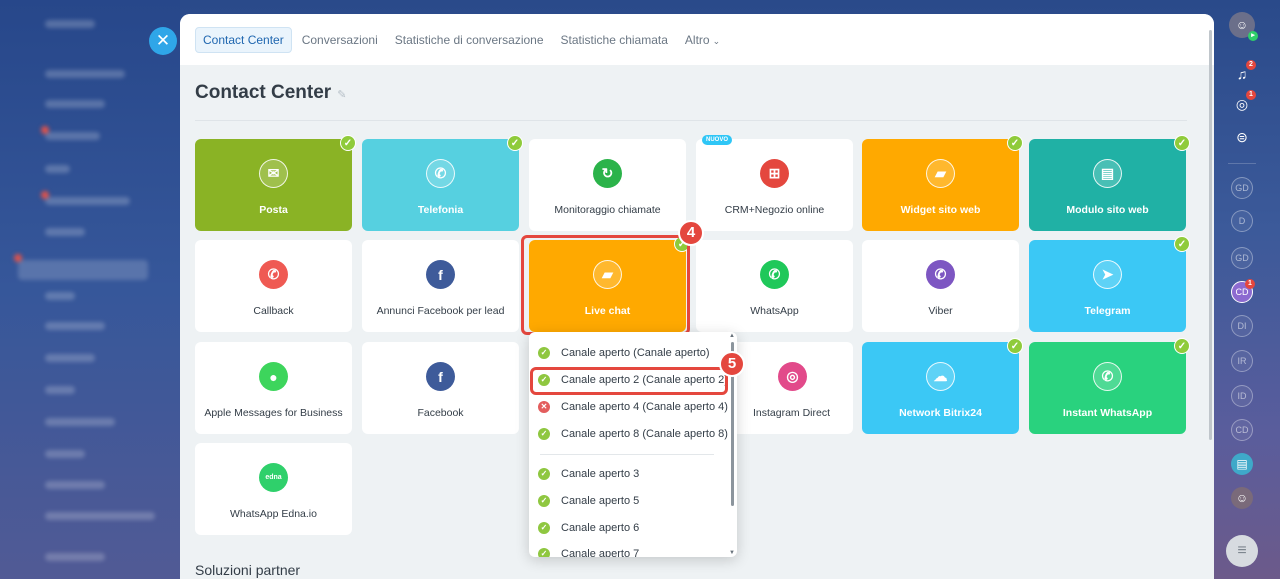 Image resolution: width=1280 pixels, height=579 pixels. Describe the element at coordinates (774, 311) in the screenshot. I see `tile-label: WhatsApp` at that location.